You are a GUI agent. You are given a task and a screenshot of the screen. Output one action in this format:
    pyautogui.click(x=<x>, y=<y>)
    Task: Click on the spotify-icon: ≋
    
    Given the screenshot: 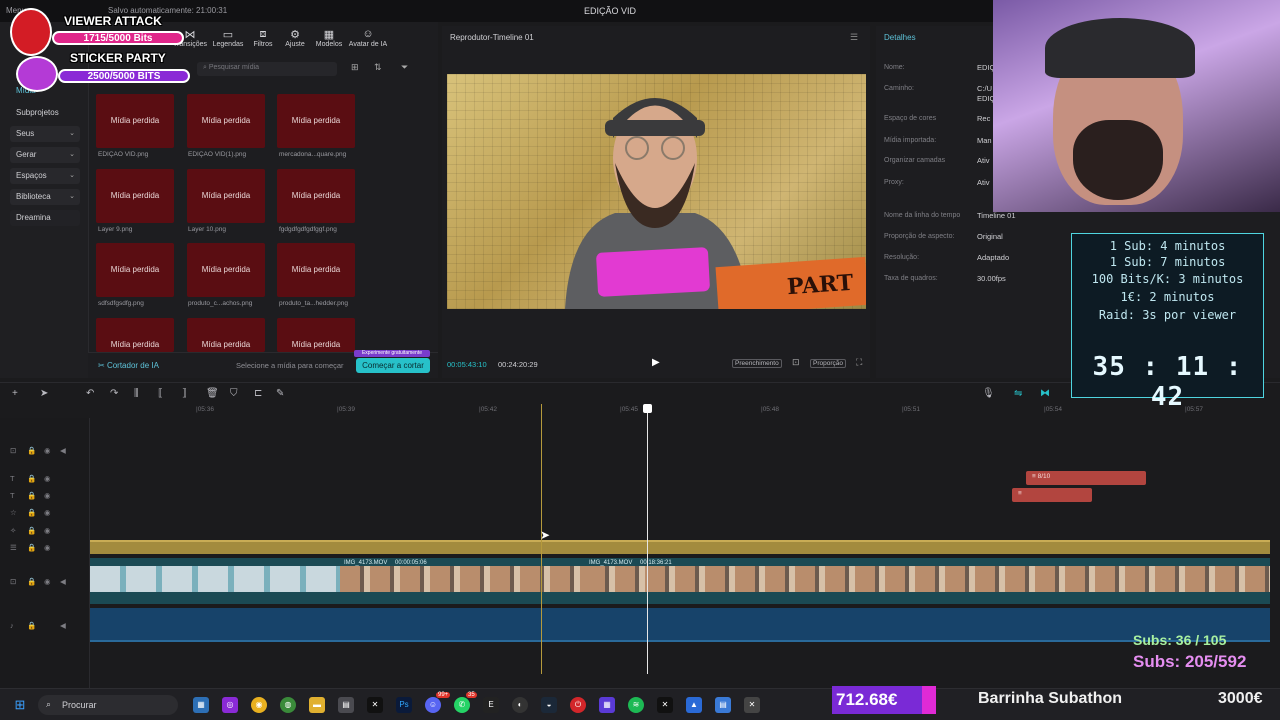 What is the action you would take?
    pyautogui.click(x=636, y=705)
    